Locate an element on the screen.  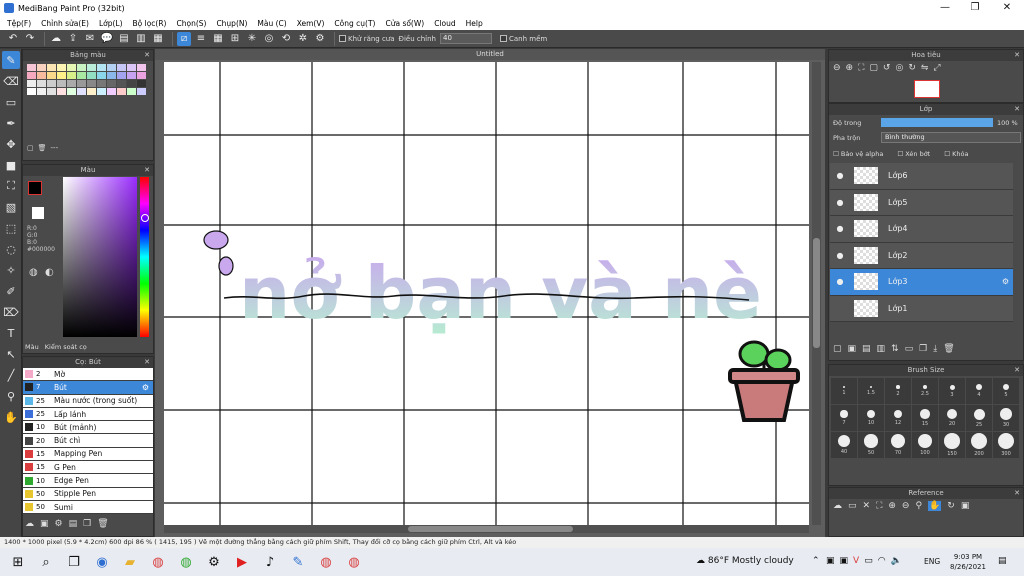
maximize-button: ❐ is located at coordinates (975, 8).